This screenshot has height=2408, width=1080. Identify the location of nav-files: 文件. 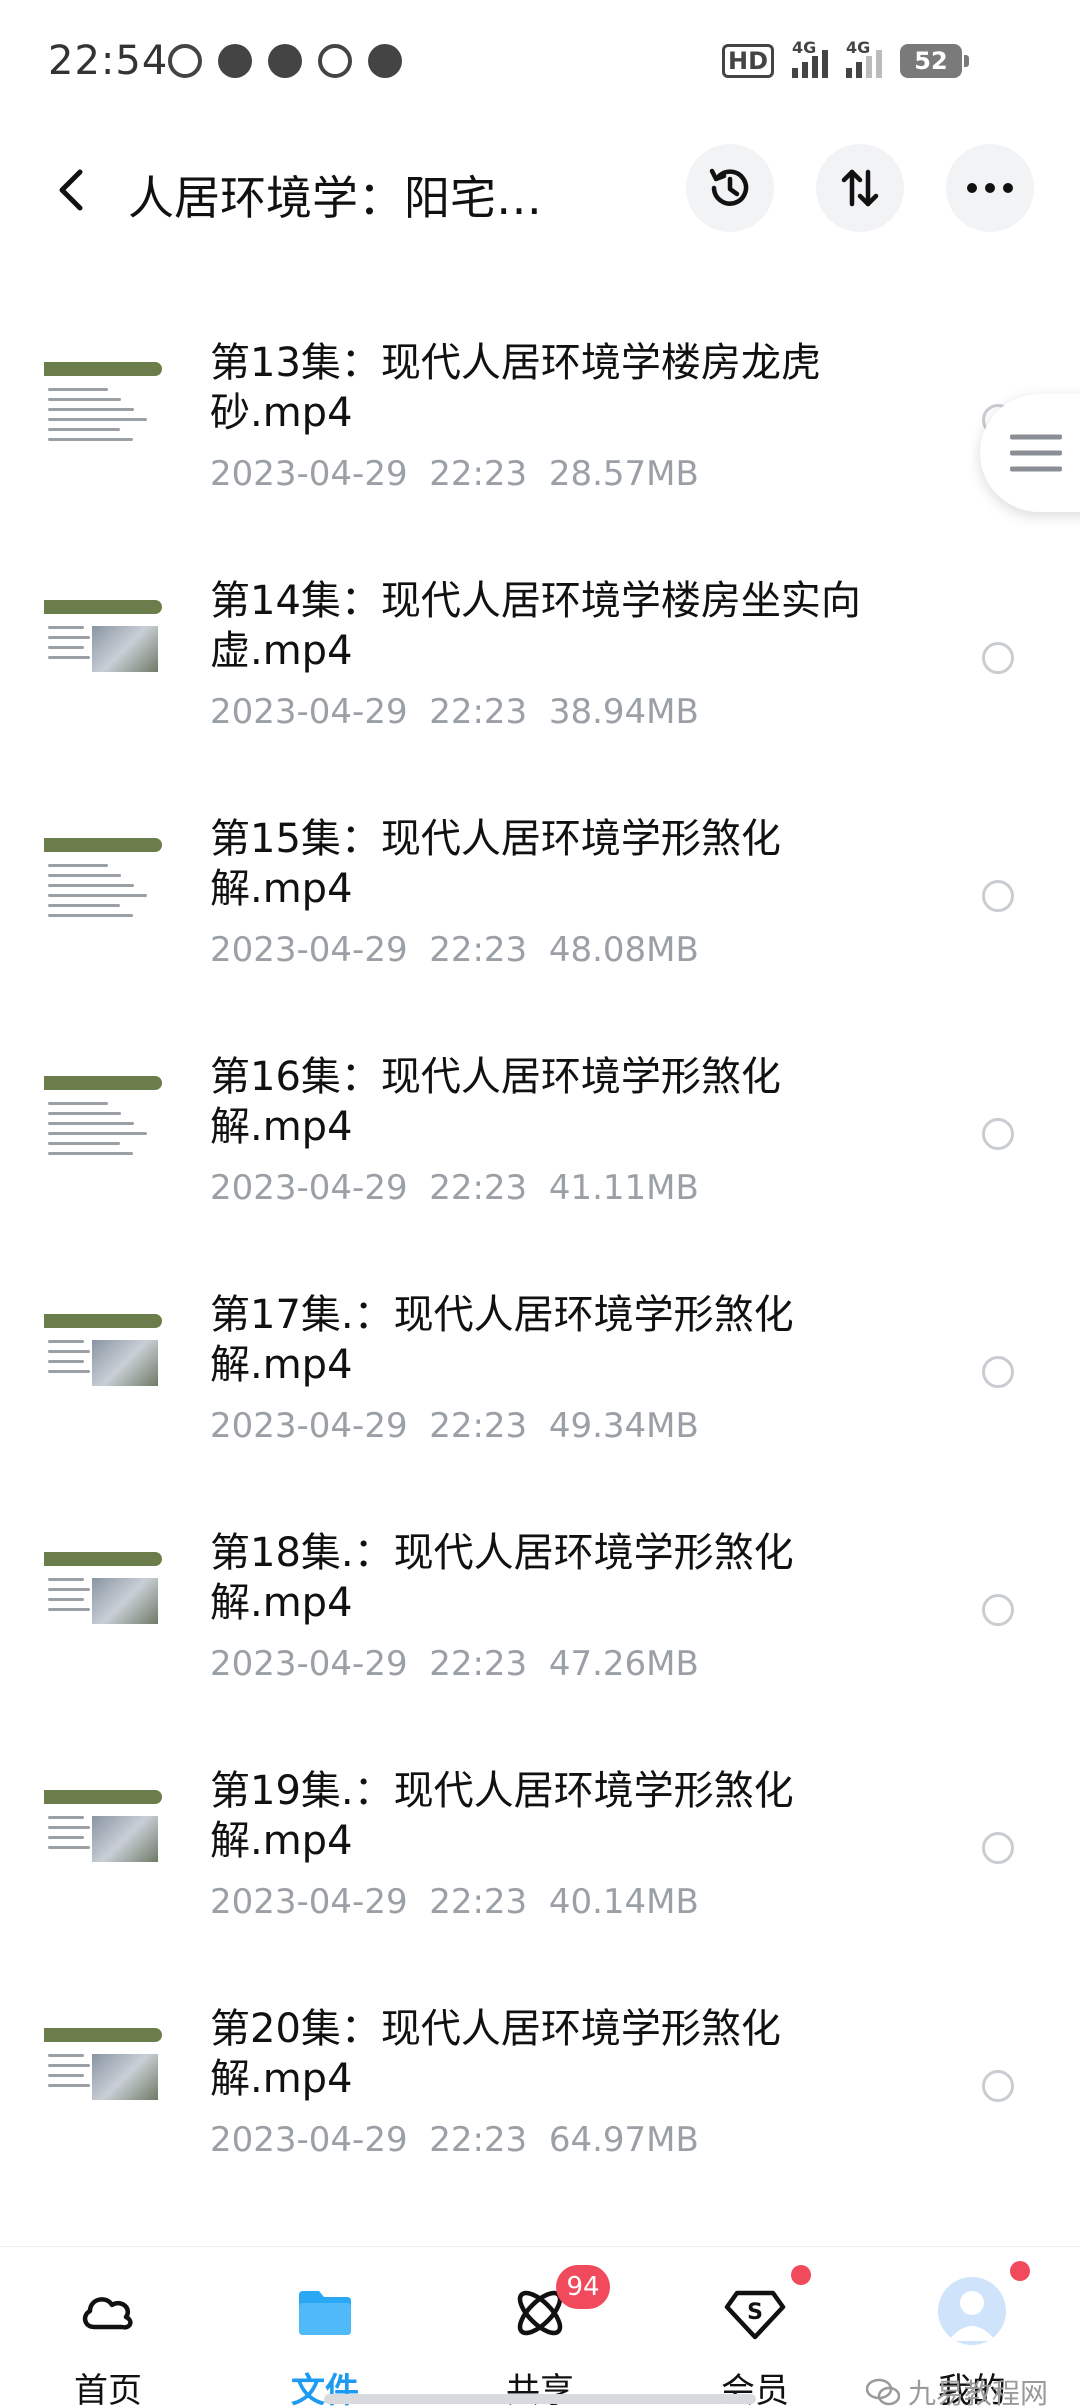
(325, 2327).